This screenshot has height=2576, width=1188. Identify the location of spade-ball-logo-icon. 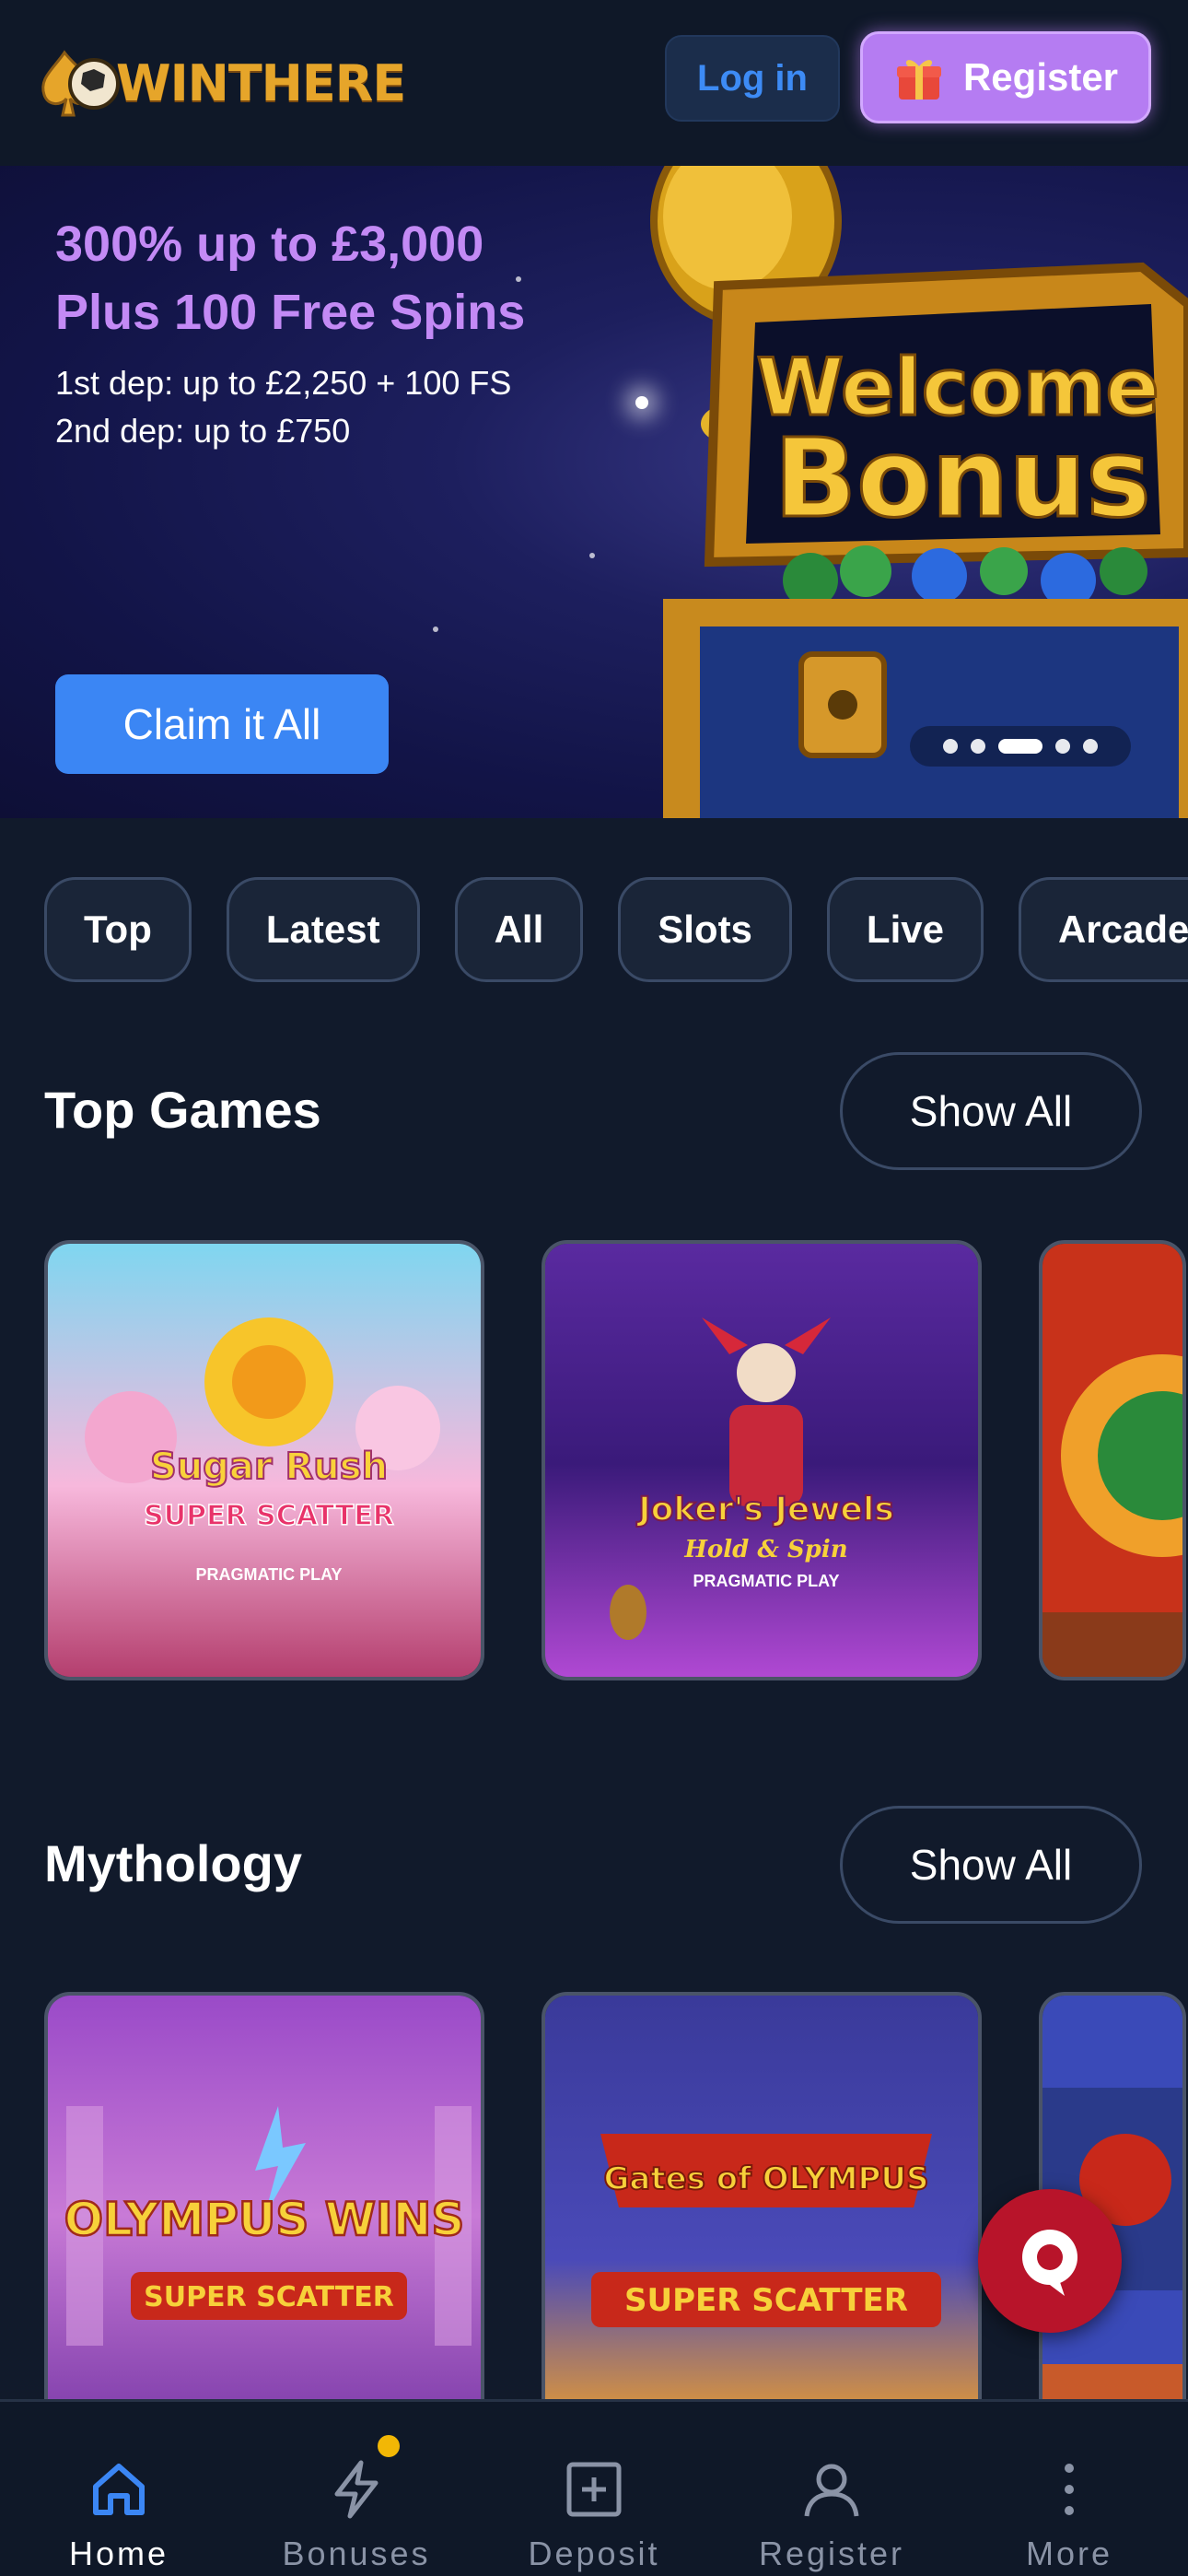
(80, 83).